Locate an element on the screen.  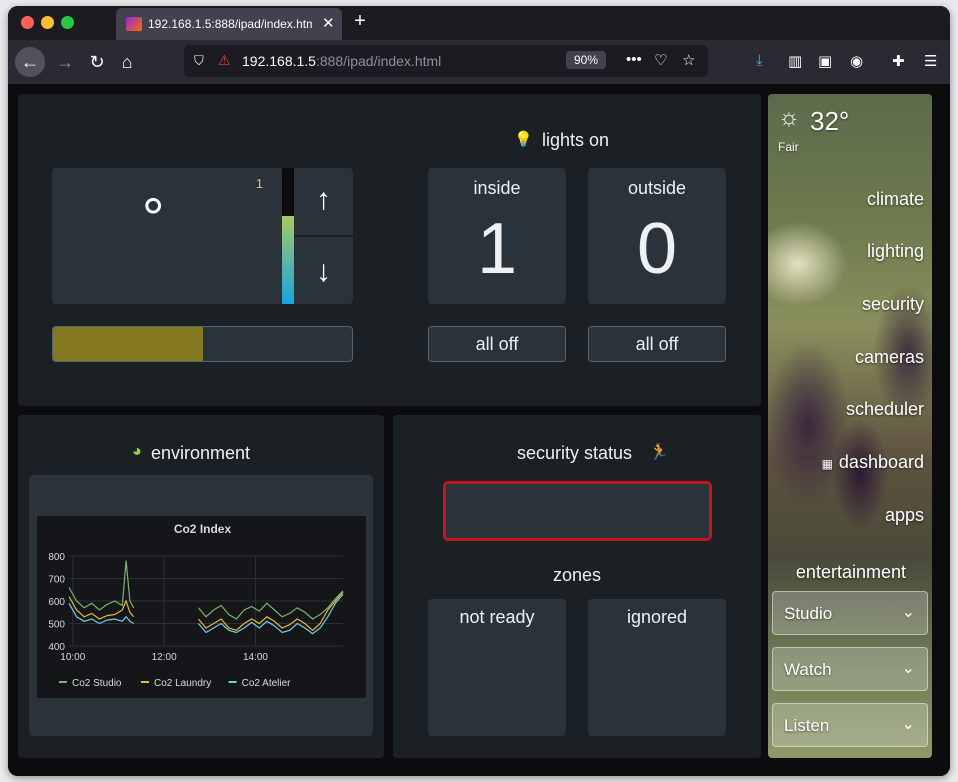
temp-up-button: ↑ is located at coordinates (323, 201).